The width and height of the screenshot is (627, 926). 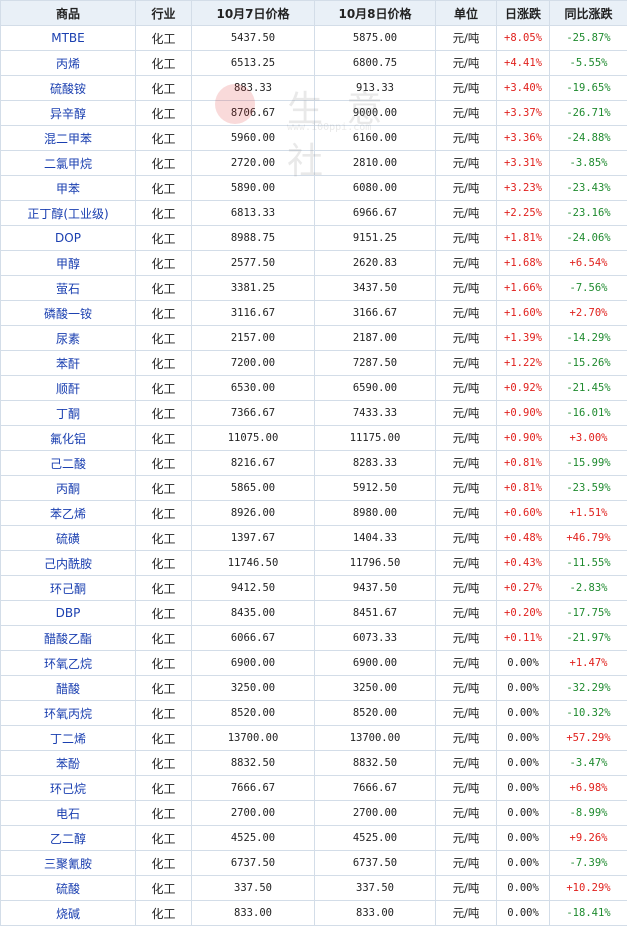 I want to click on product-link: 硫酸, so click(x=68, y=888).